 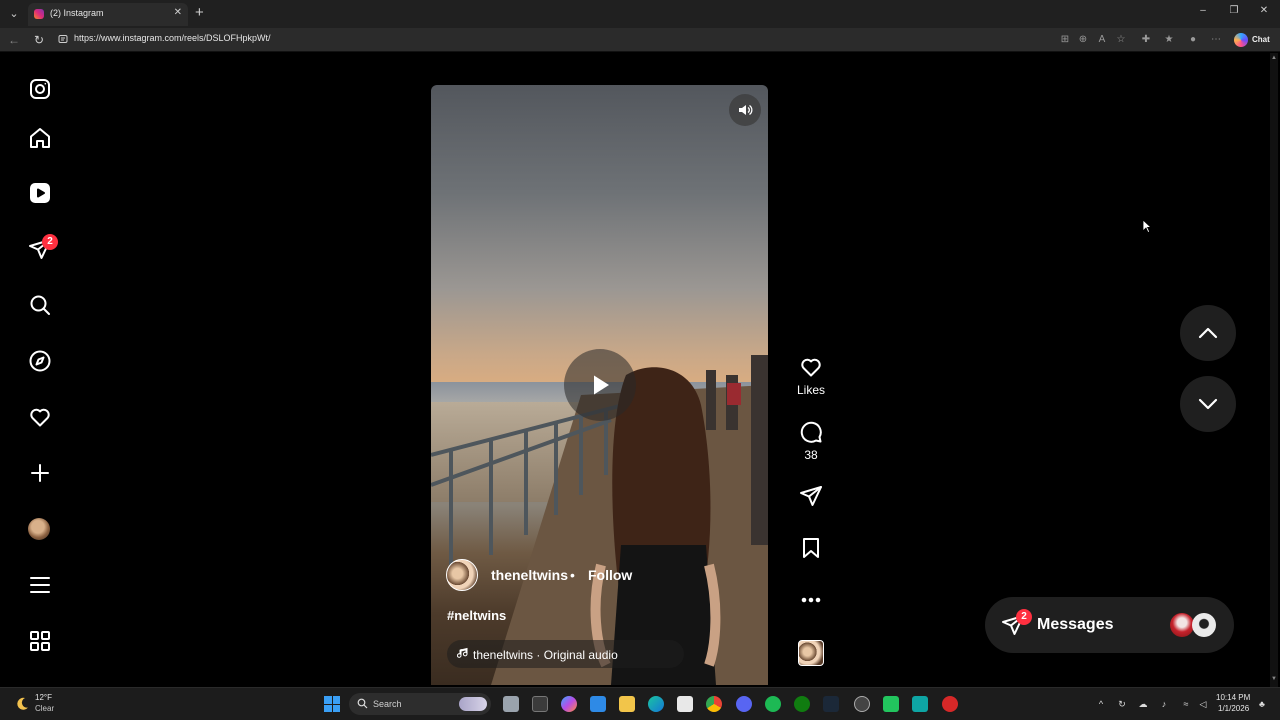 What do you see at coordinates (545, 655) in the screenshot?
I see `reel-audio-label: theneltwins · Original audio` at bounding box center [545, 655].